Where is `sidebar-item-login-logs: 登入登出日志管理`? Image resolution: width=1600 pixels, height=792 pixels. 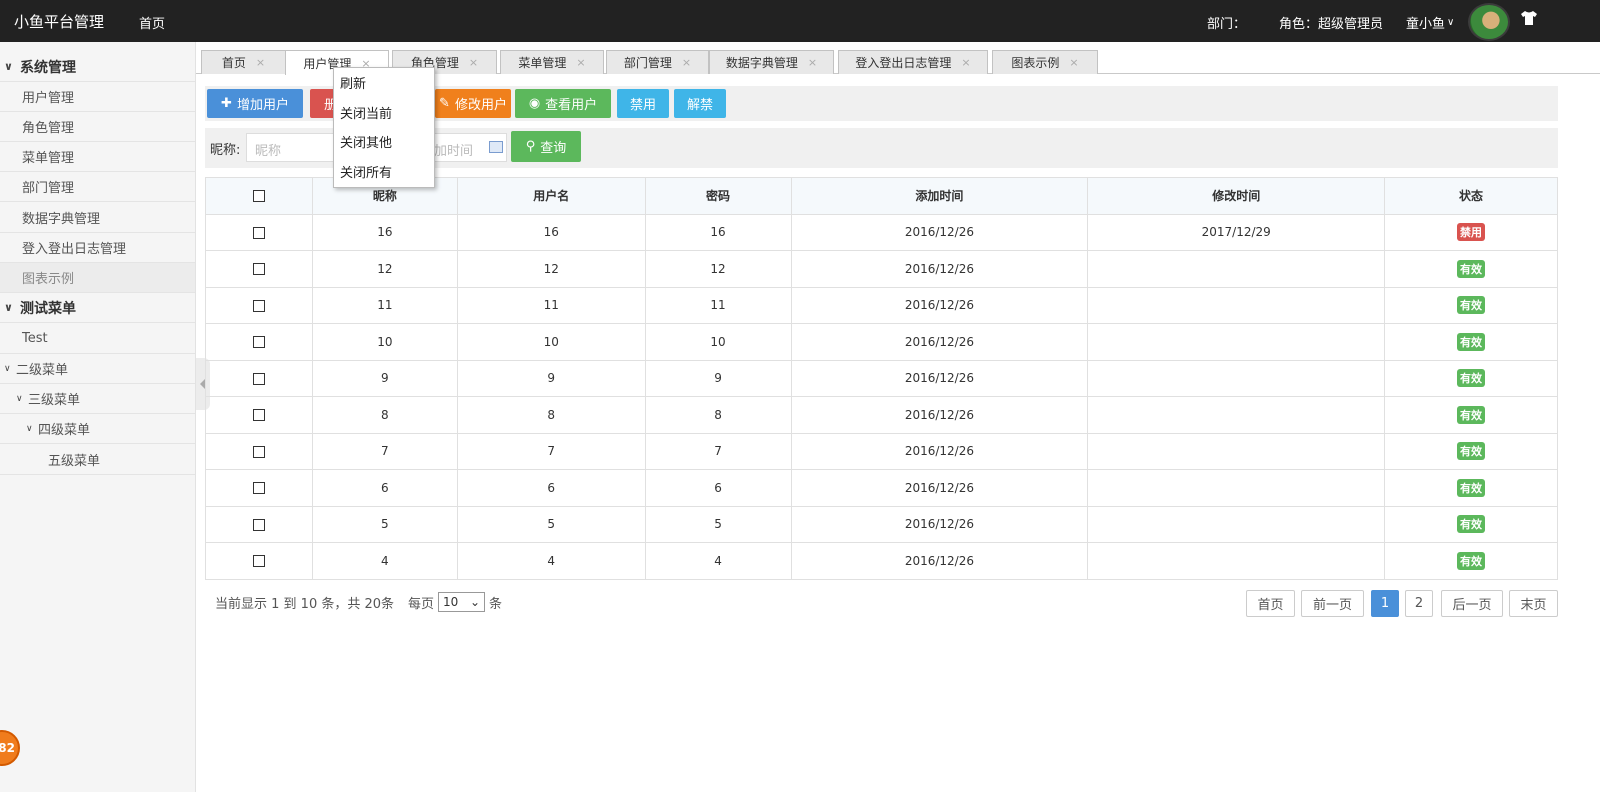 sidebar-item-login-logs: 登入登出日志管理 is located at coordinates (97, 248).